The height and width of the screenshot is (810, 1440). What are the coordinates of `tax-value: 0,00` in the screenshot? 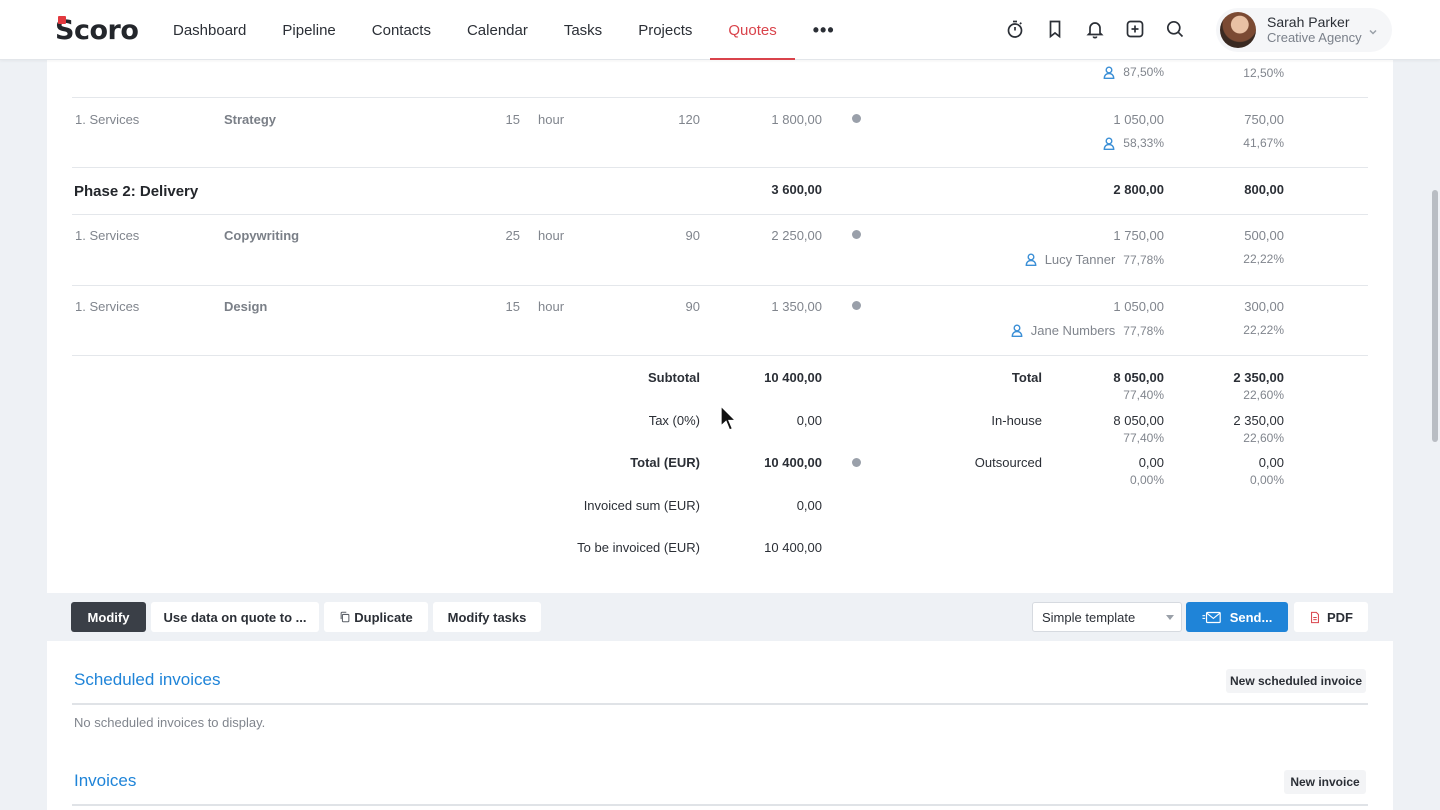 It's located at (809, 420).